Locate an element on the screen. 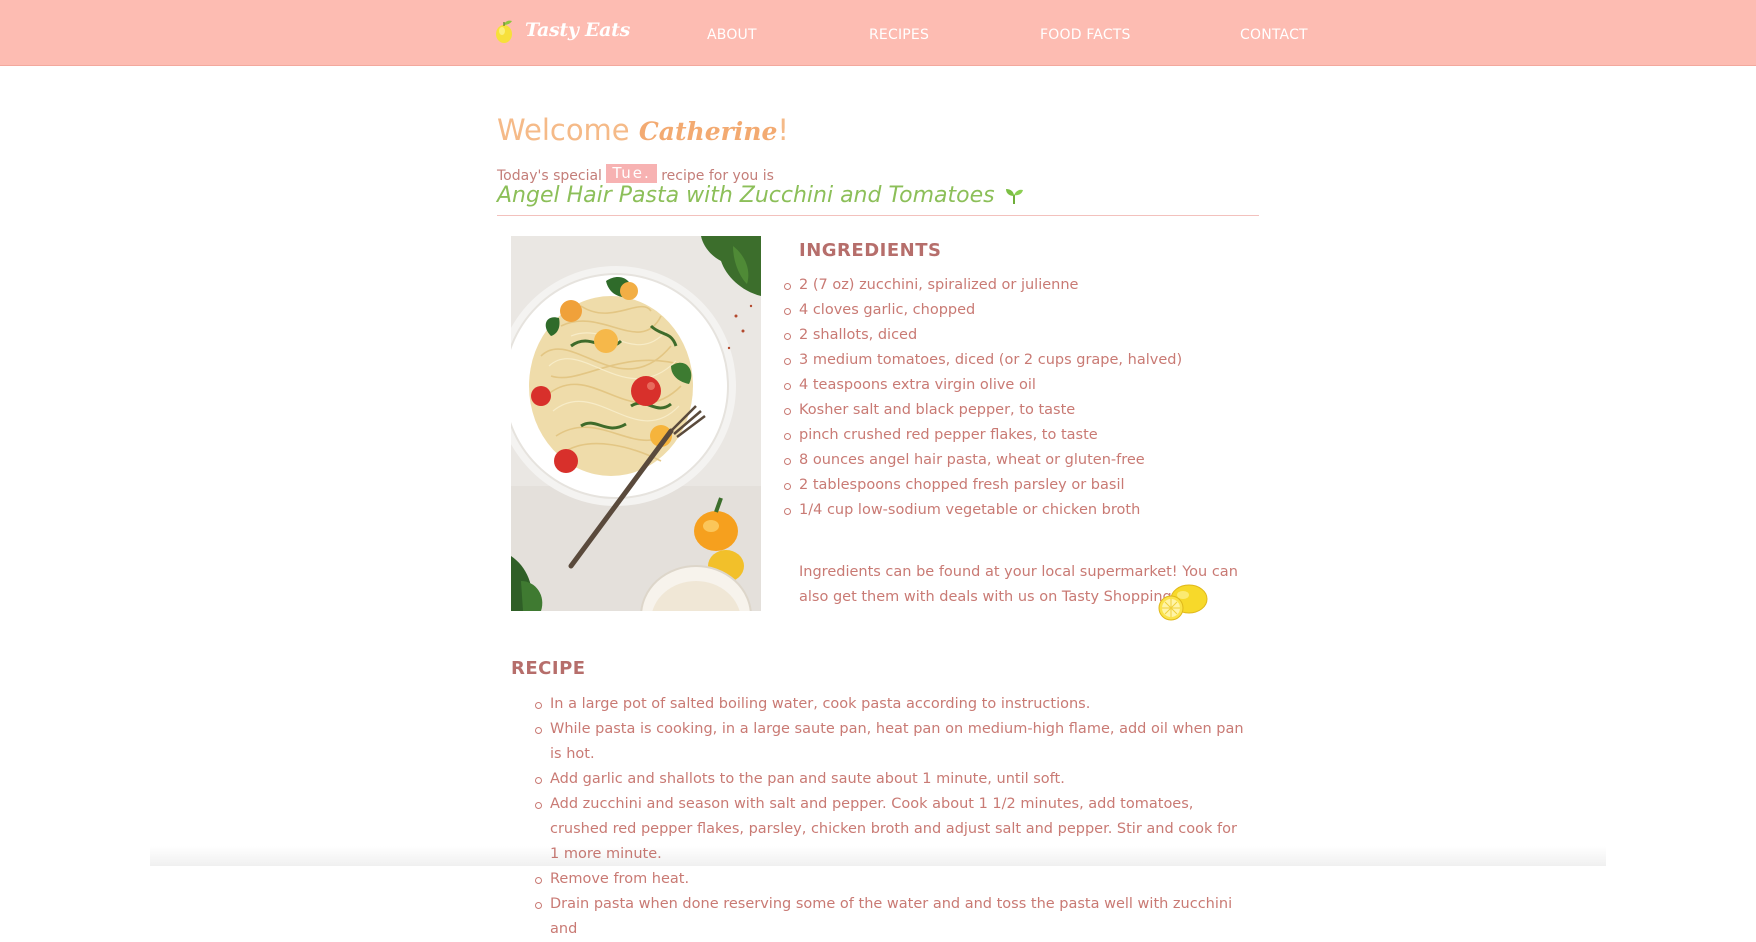 The width and height of the screenshot is (1756, 942). brand-name: Tasty Eats is located at coordinates (578, 30).